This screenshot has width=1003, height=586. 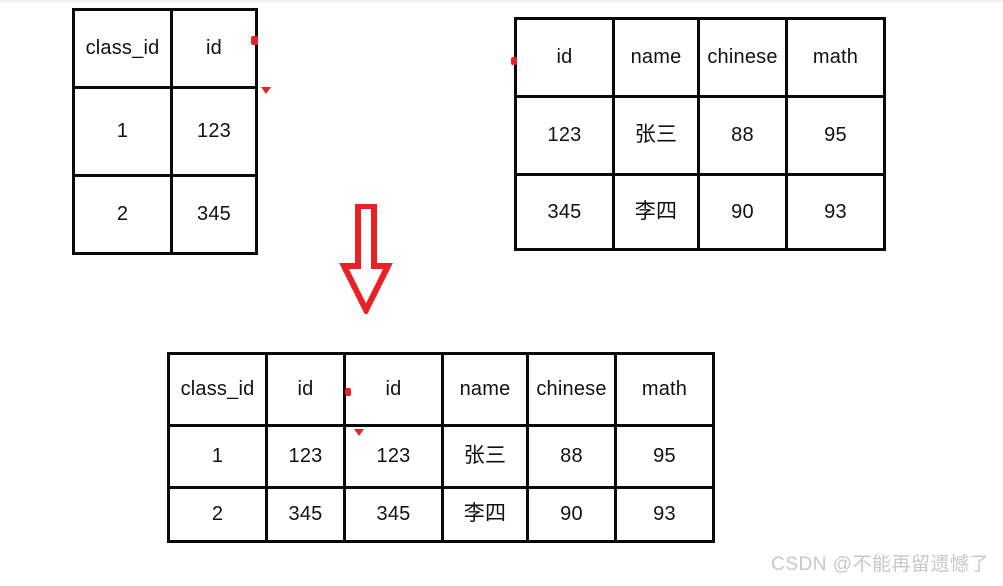 I want to click on class-table: class_id id 1 123 2 345, so click(x=165, y=131).